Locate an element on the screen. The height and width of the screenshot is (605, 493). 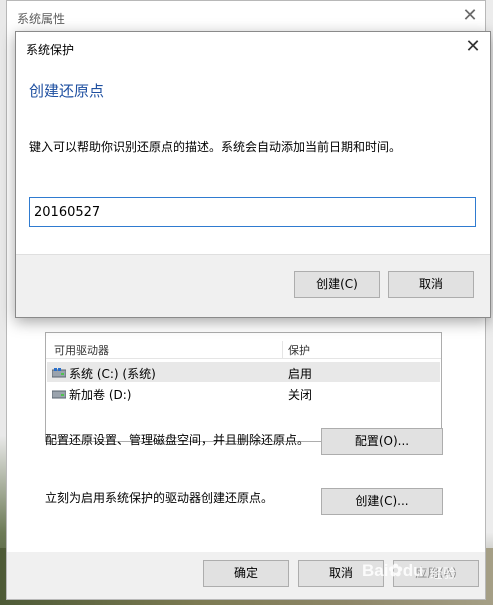
drive-list-header: 可用驱动器 保护 is located at coordinates (243, 350).